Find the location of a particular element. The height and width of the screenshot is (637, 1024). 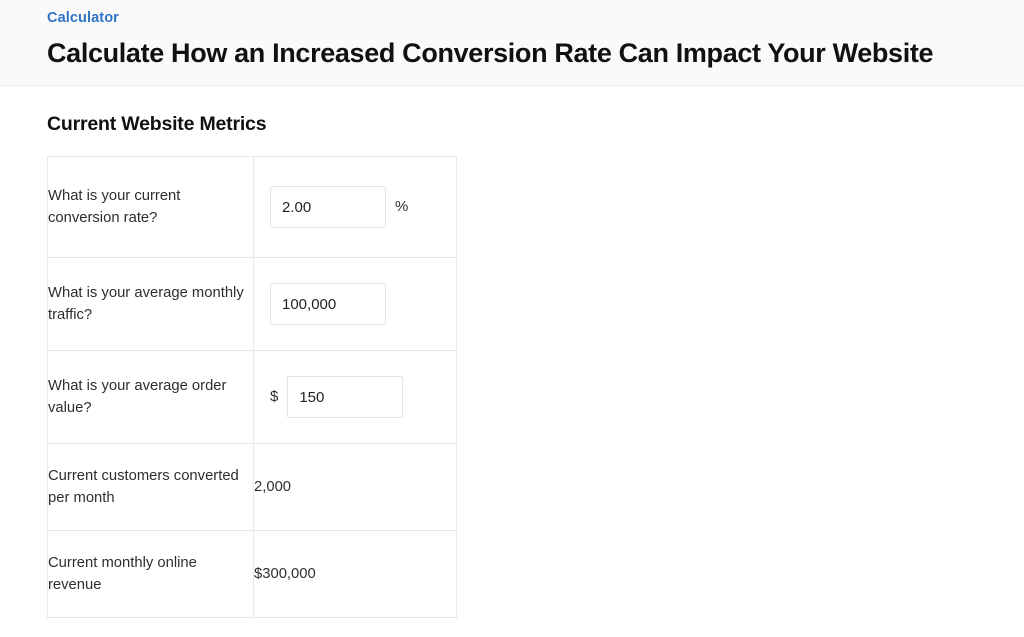

average-order-value-input is located at coordinates (345, 397).